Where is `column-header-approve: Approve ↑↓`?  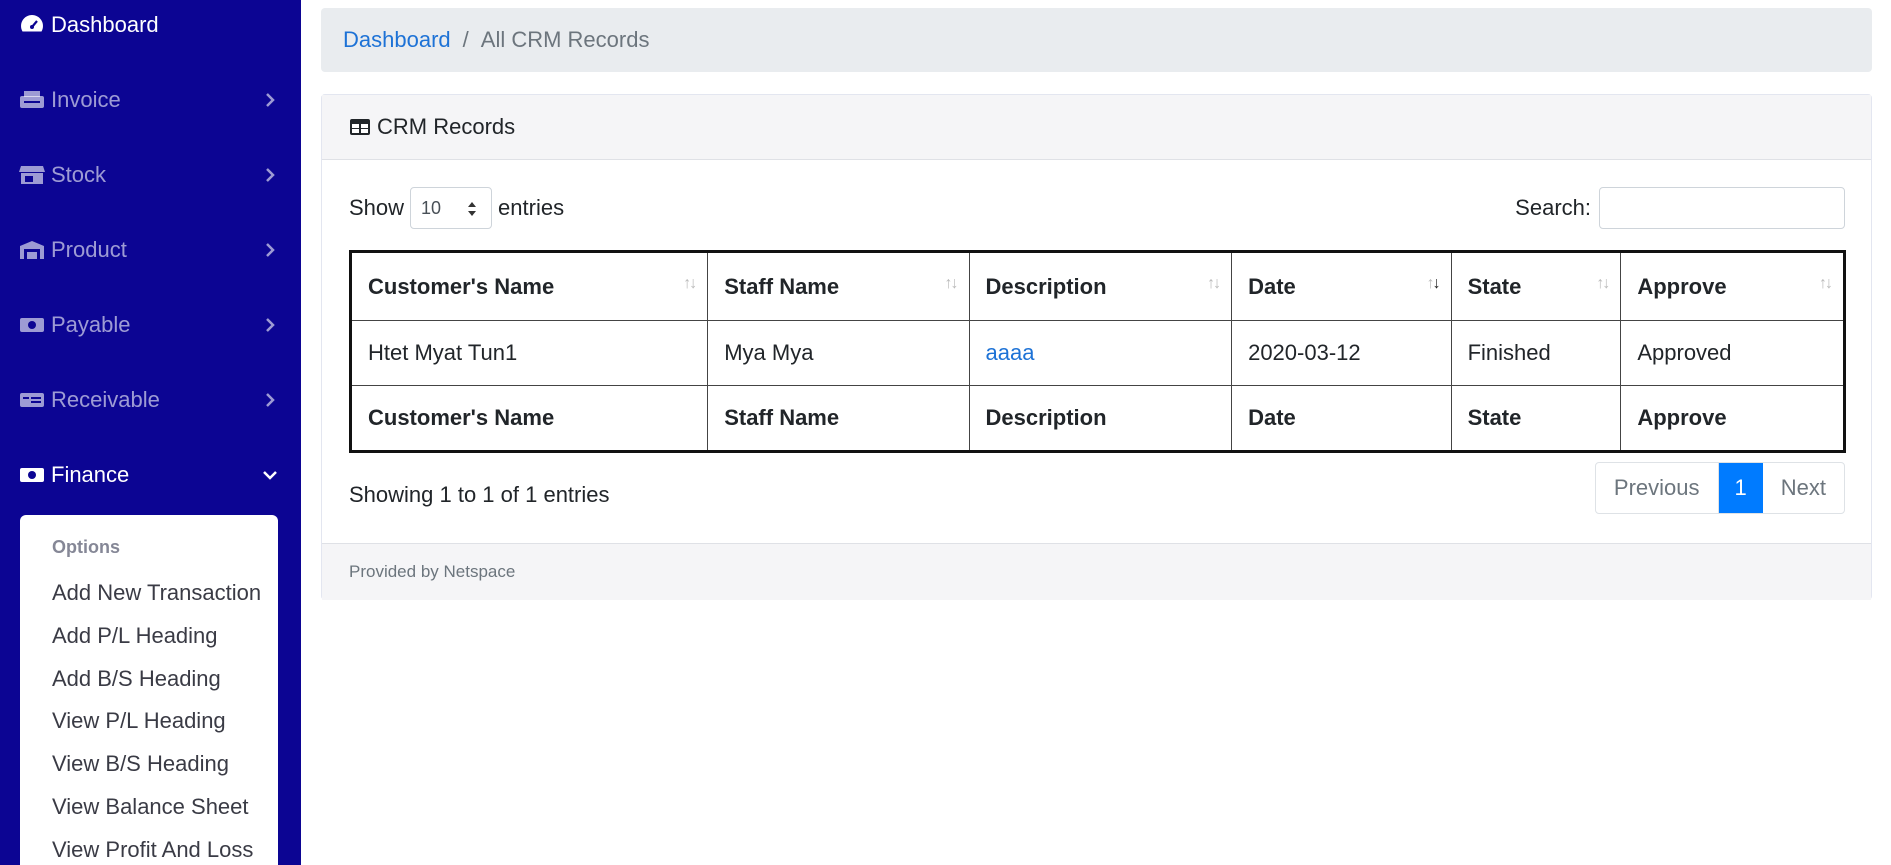 column-header-approve: Approve ↑↓ is located at coordinates (1732, 286).